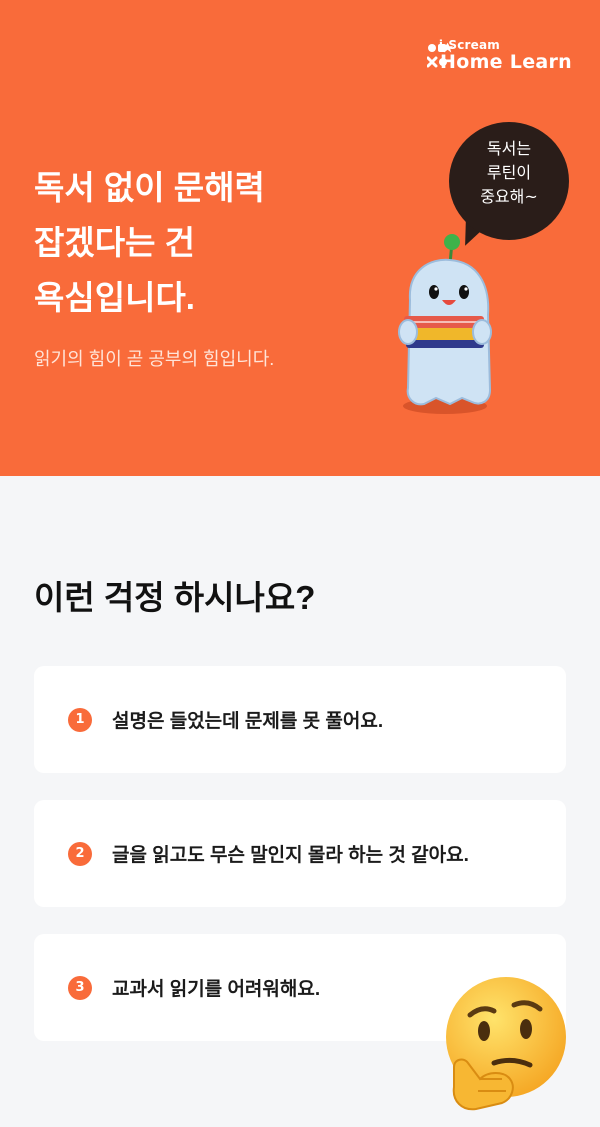 The width and height of the screenshot is (600, 1127). I want to click on bubble-line: 독서는, so click(509, 148).